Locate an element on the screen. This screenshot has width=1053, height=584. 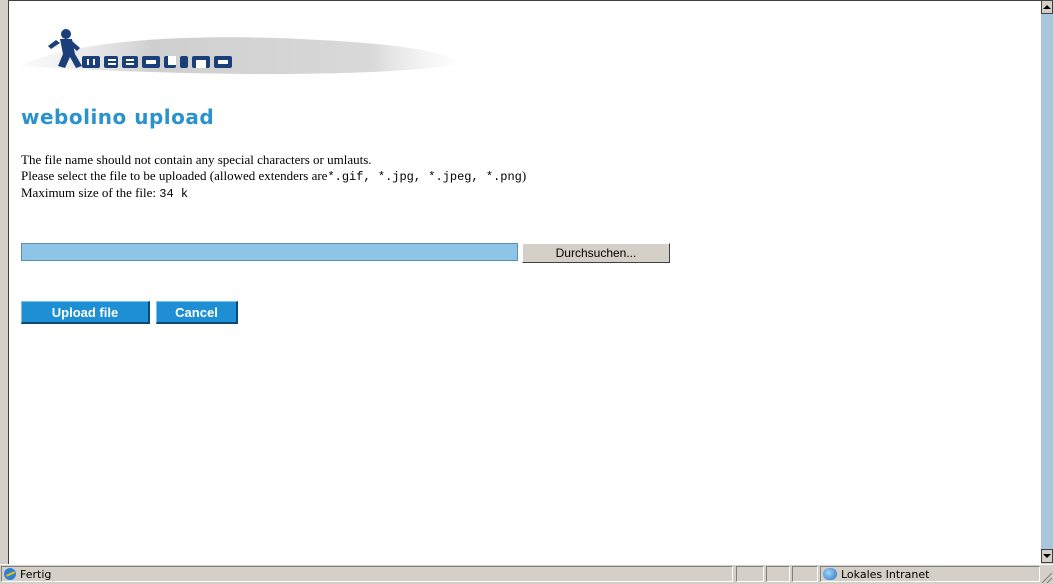
status-pane-extra is located at coordinates (805, 574).